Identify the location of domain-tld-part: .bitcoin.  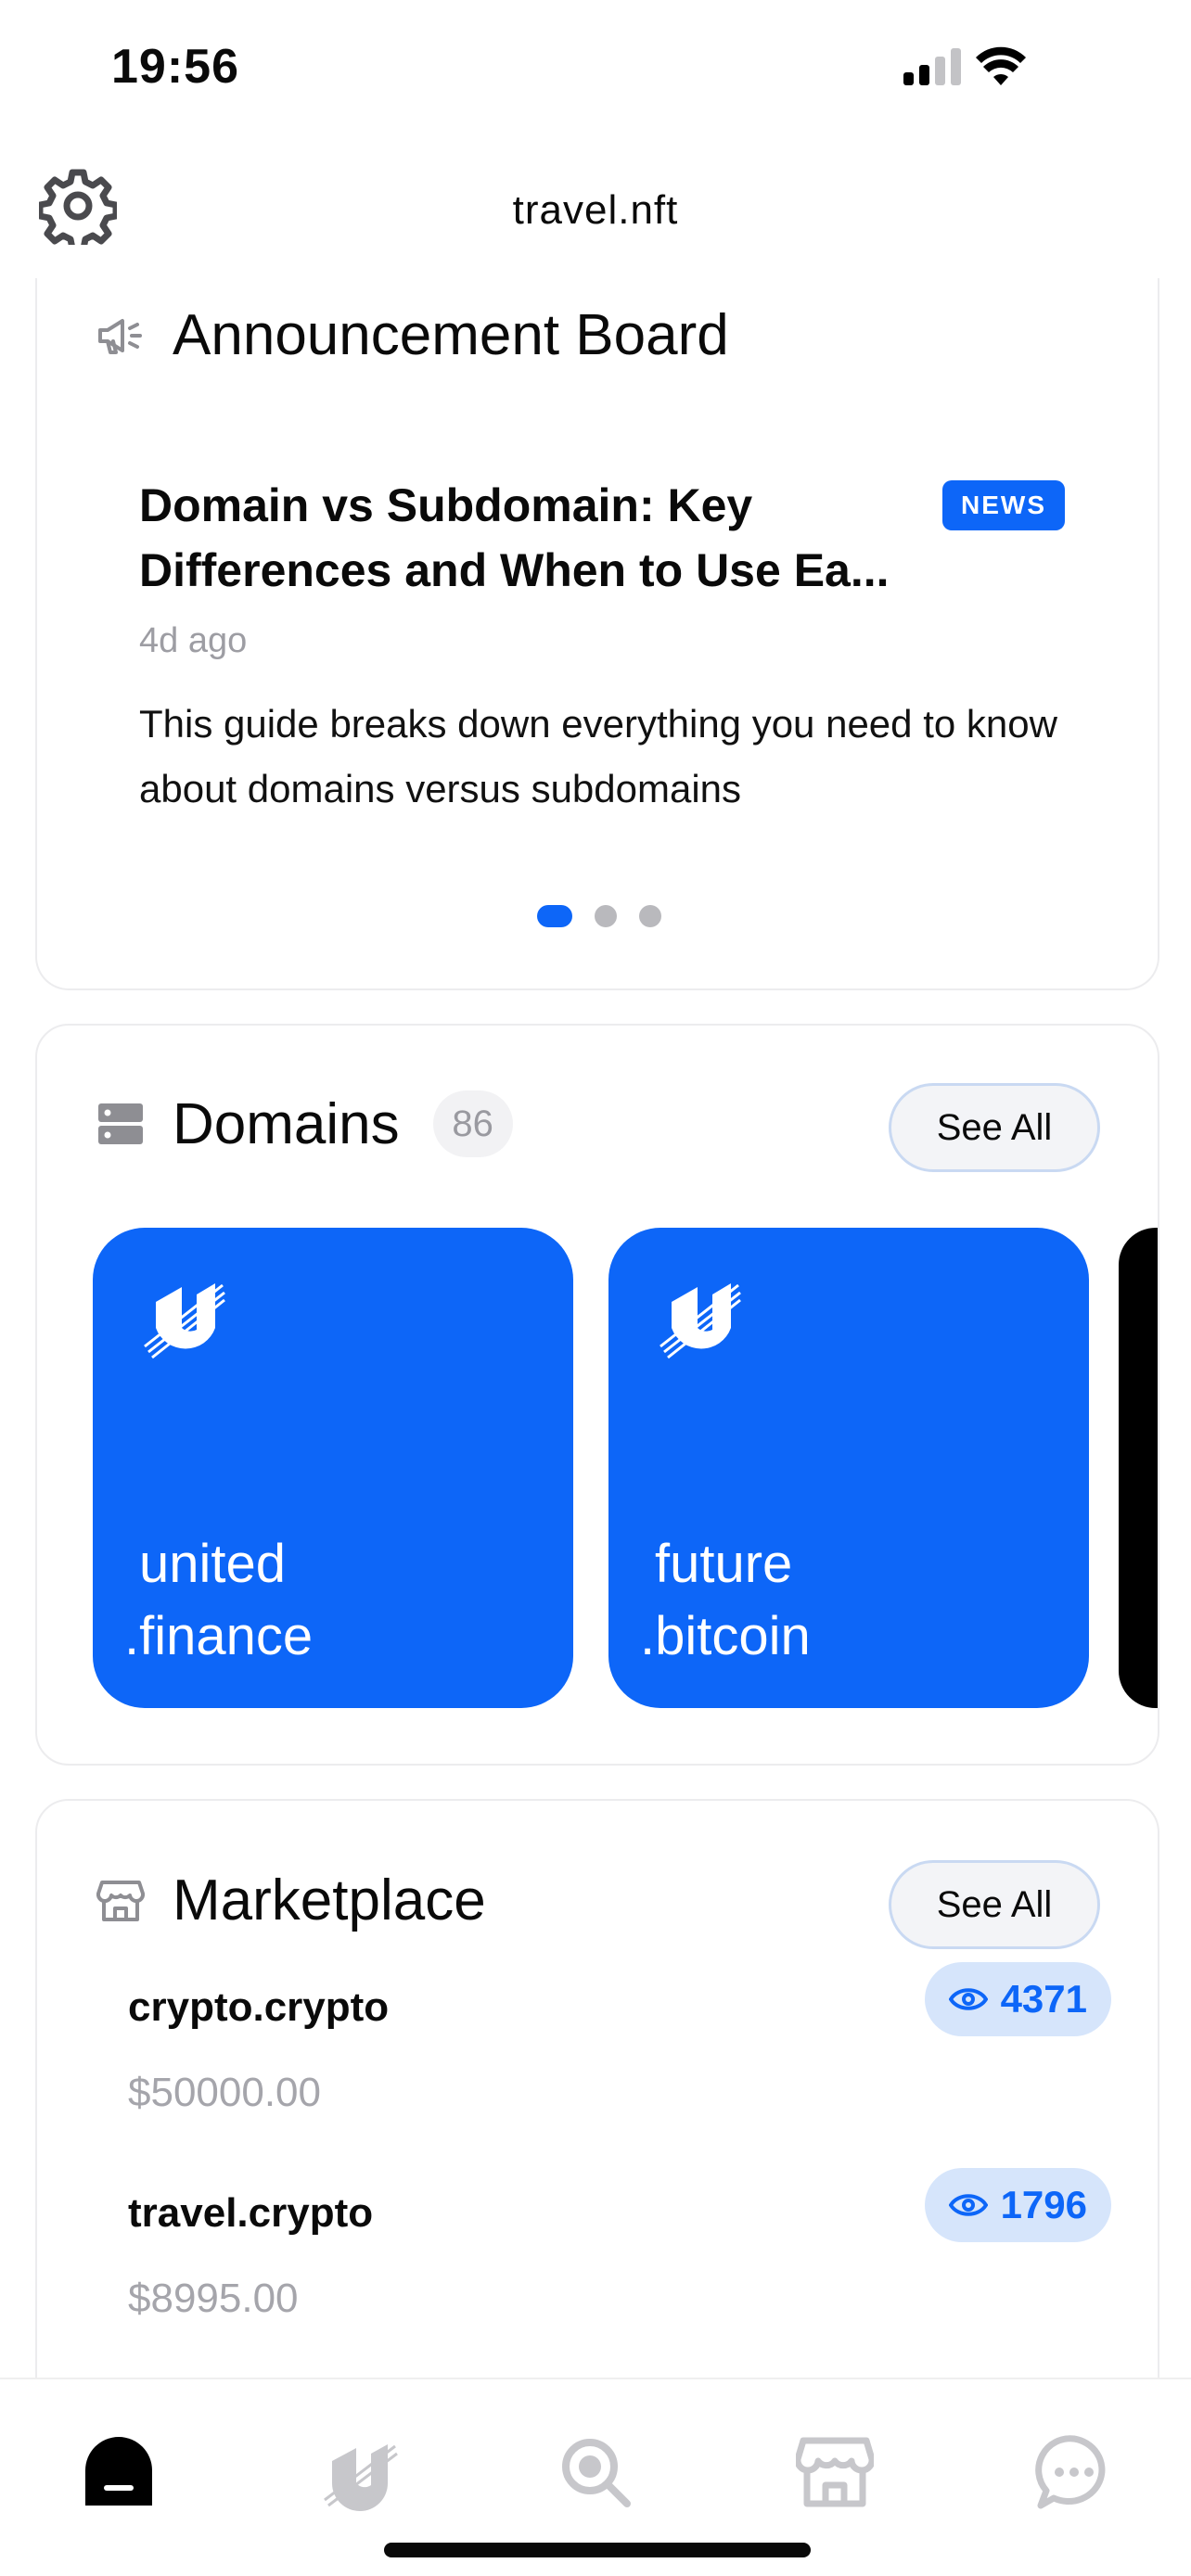
(725, 1636).